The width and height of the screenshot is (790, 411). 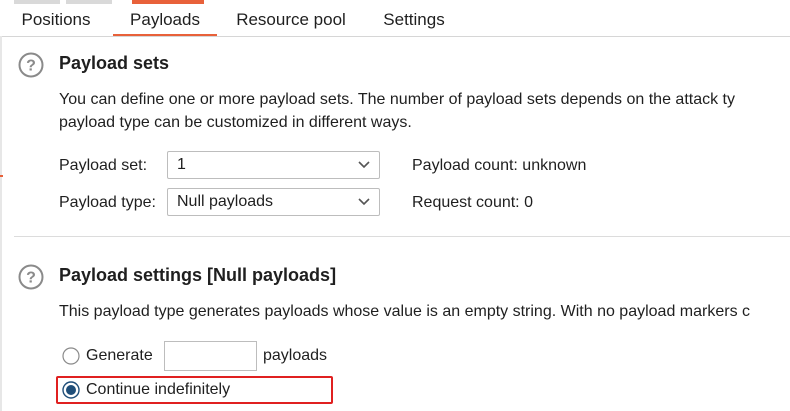 I want to click on generate-label: Generate, so click(x=119, y=355).